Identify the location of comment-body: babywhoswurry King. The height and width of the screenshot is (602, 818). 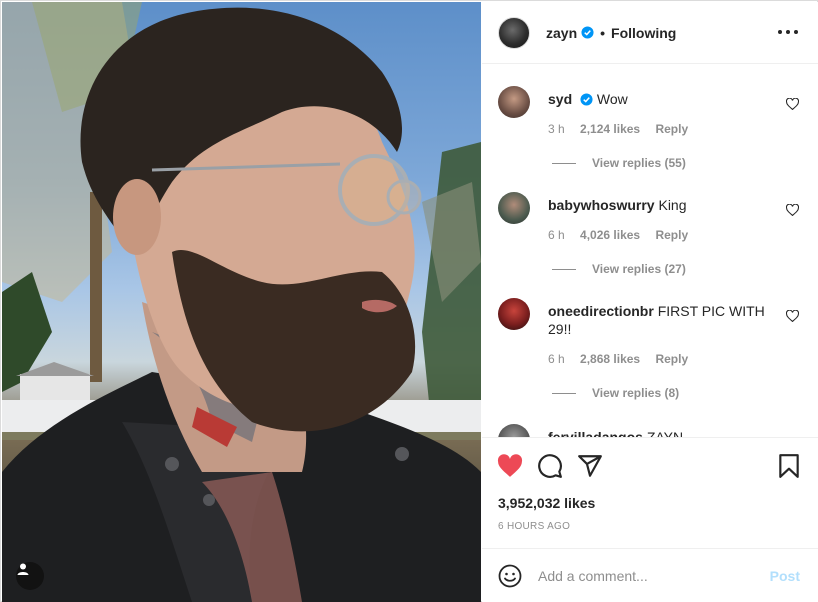
(660, 205).